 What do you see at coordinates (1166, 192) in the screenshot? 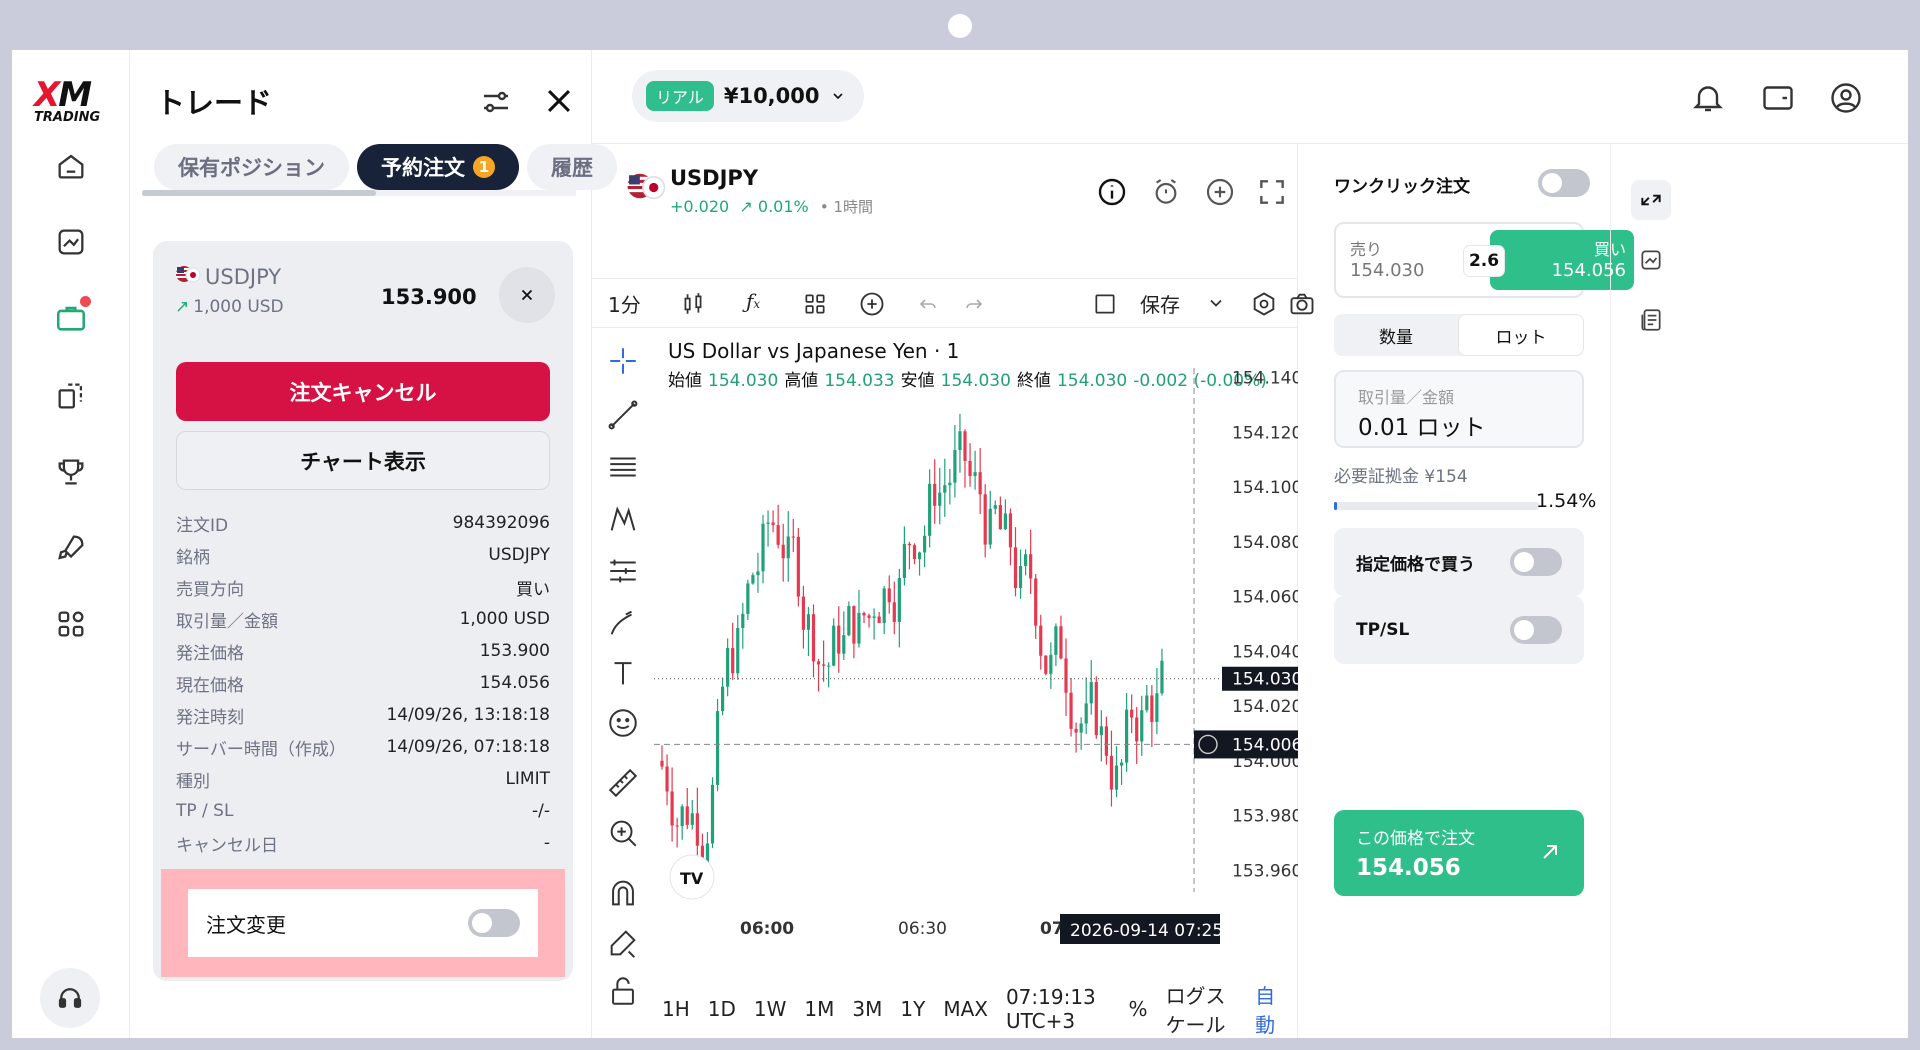
I see `price-alert-icon` at bounding box center [1166, 192].